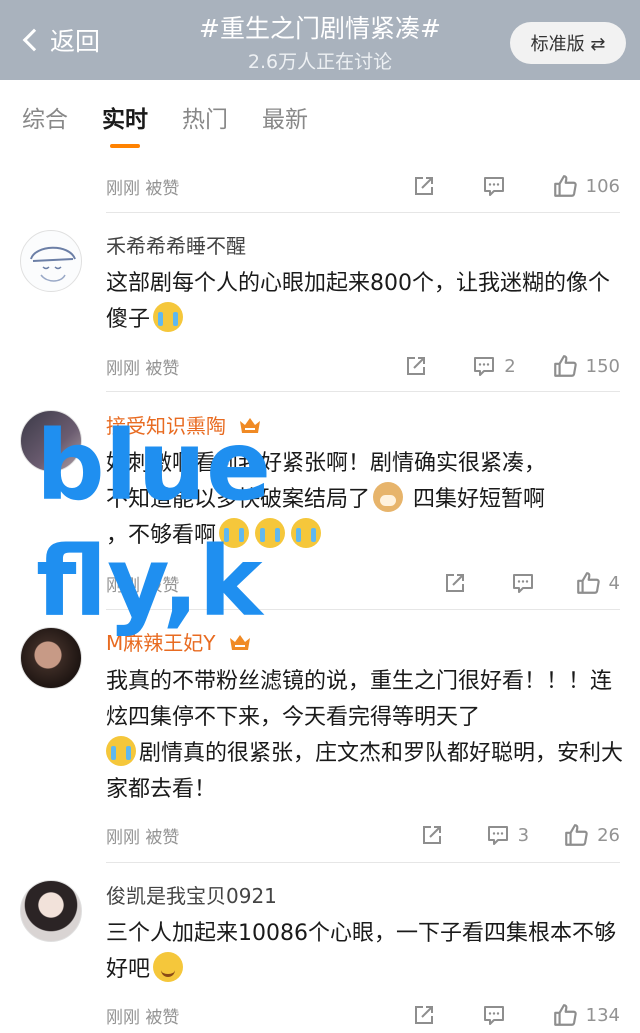 The image size is (640, 1033). What do you see at coordinates (320, 40) in the screenshot?
I see `top-bar: 返回 #重生之门剧情紧凑# 2.6万人正在讨论 标准版 ⇄` at bounding box center [320, 40].